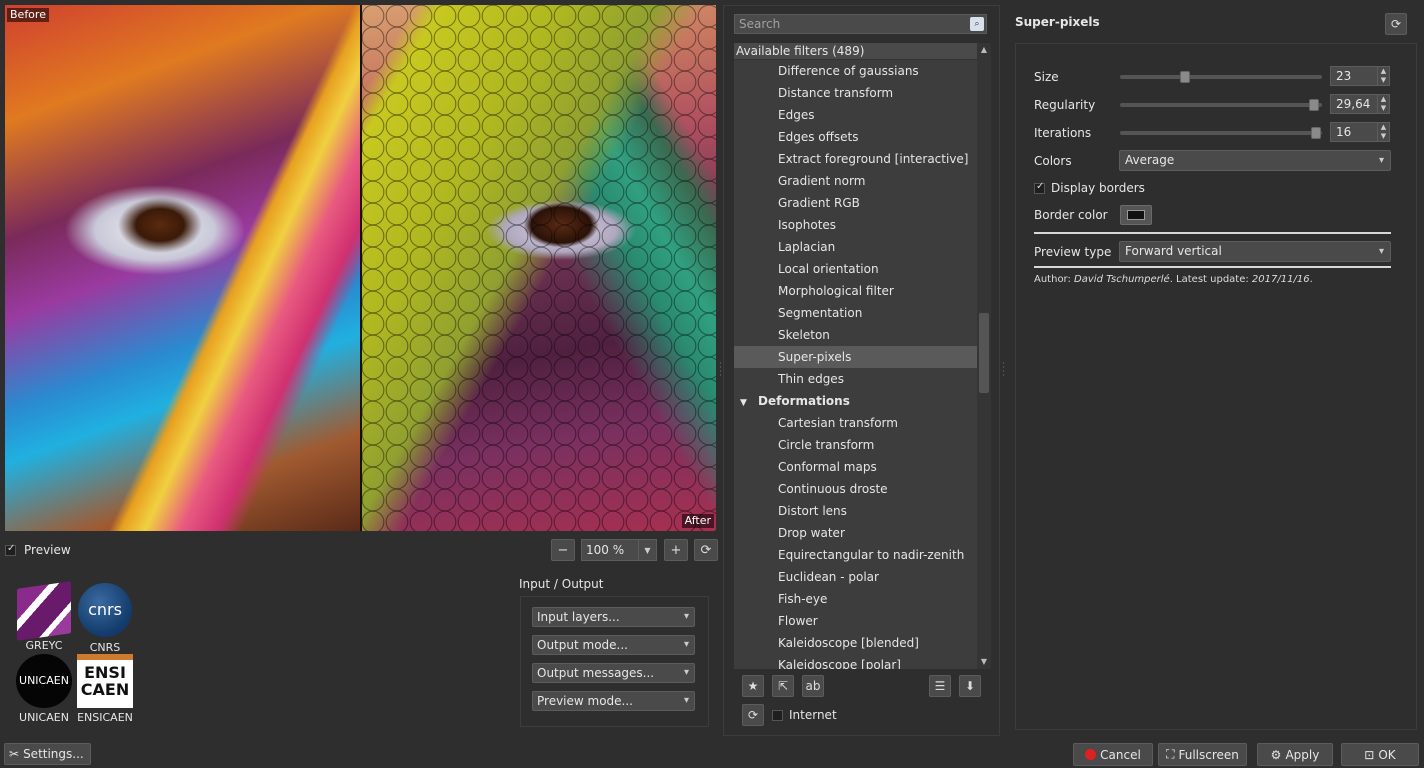  I want to click on internet-toggle: Internet, so click(804, 715).